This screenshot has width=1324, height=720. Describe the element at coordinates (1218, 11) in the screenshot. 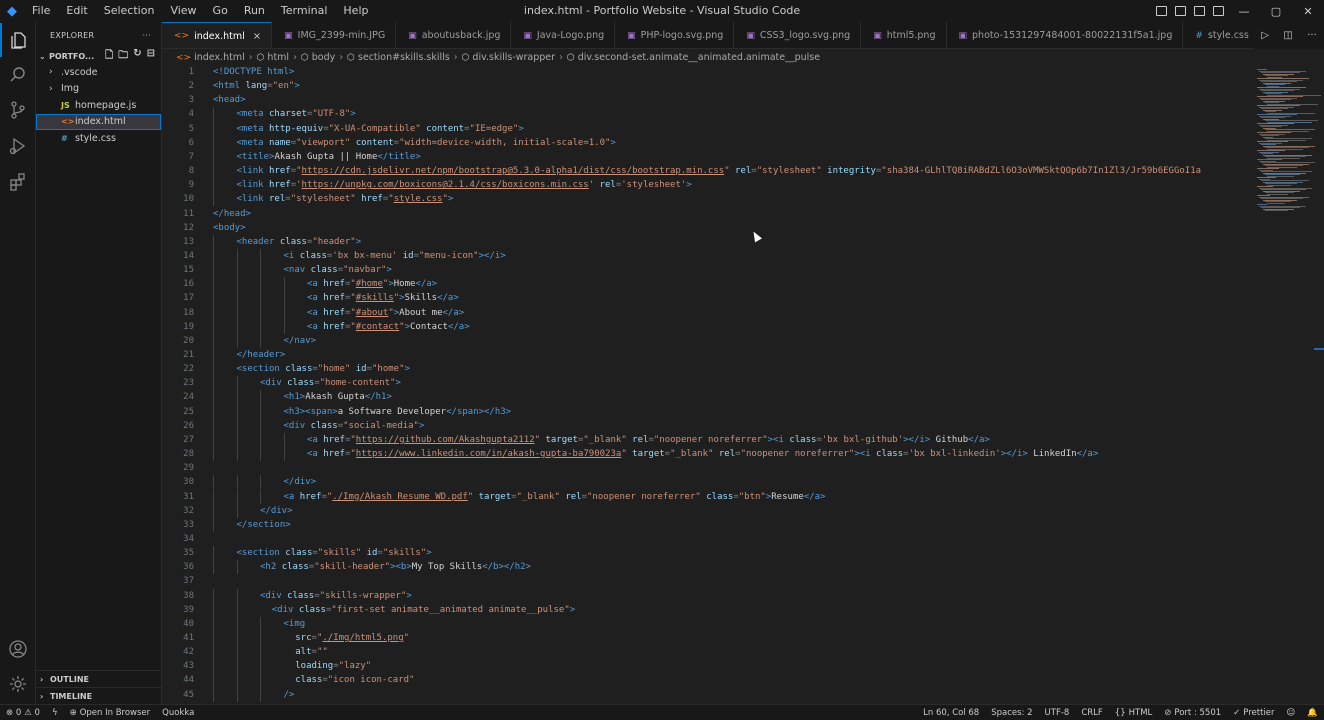

I see `customize-layout-icon` at that location.